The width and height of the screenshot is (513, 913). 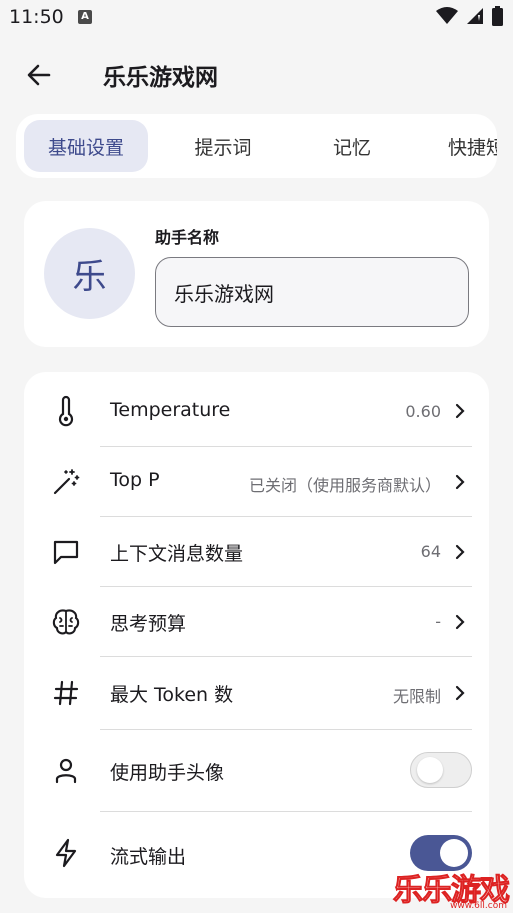 What do you see at coordinates (478, 906) in the screenshot?
I see `watermark-url: www.6ll.com` at bounding box center [478, 906].